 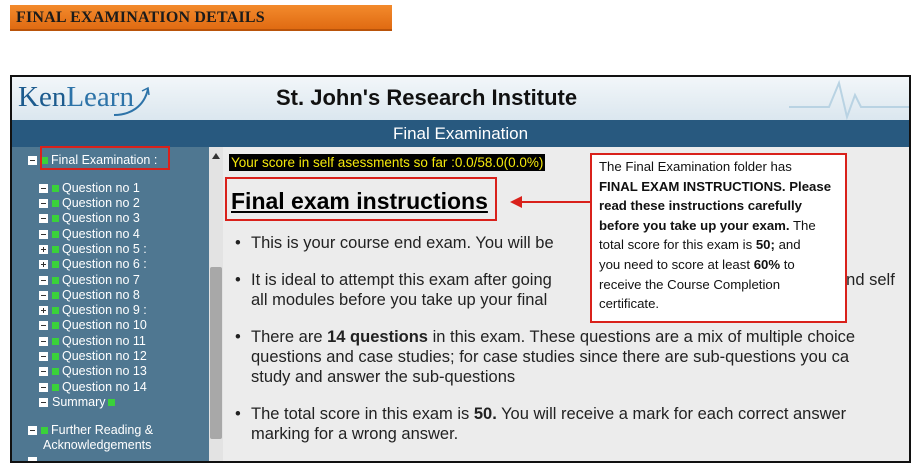 I want to click on tree-item-question-6: Question no 6 :, so click(x=93, y=264).